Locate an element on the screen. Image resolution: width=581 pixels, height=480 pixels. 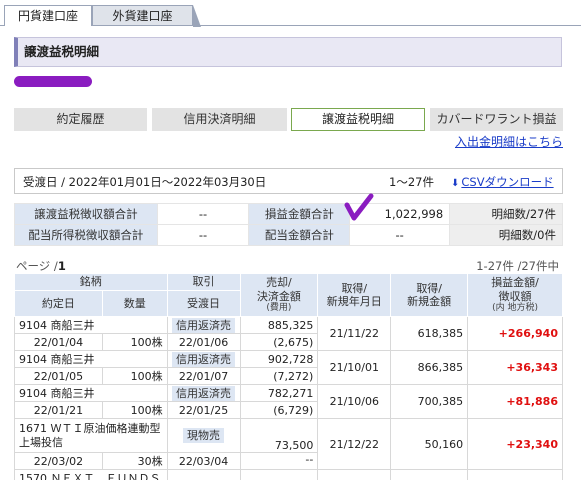
delivery-date: 22/01/25 is located at coordinates (203, 410).